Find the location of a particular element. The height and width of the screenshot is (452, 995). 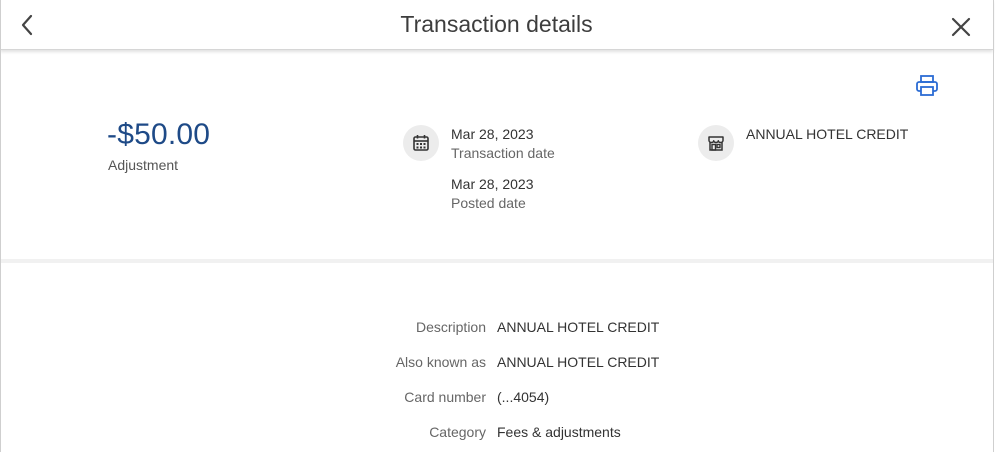

merchant-name: ANNUAL HOTEL CREDIT is located at coordinates (827, 134).